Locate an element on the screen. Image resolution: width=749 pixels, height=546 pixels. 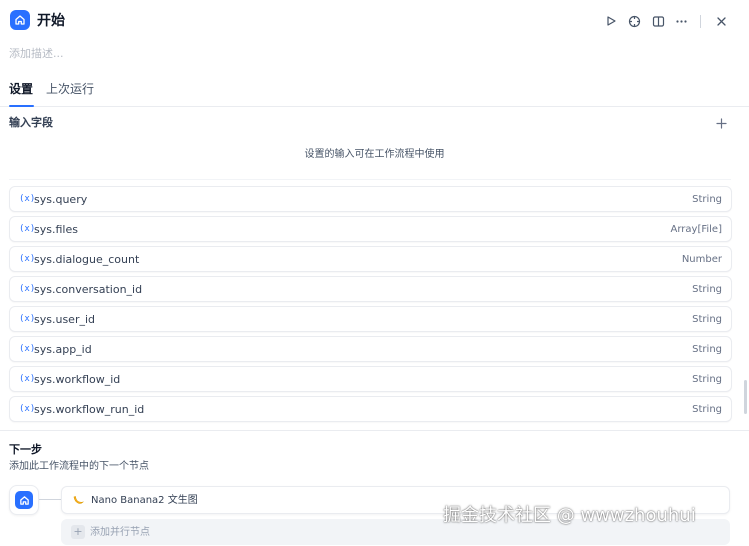
connector-line is located at coordinates (50, 499).